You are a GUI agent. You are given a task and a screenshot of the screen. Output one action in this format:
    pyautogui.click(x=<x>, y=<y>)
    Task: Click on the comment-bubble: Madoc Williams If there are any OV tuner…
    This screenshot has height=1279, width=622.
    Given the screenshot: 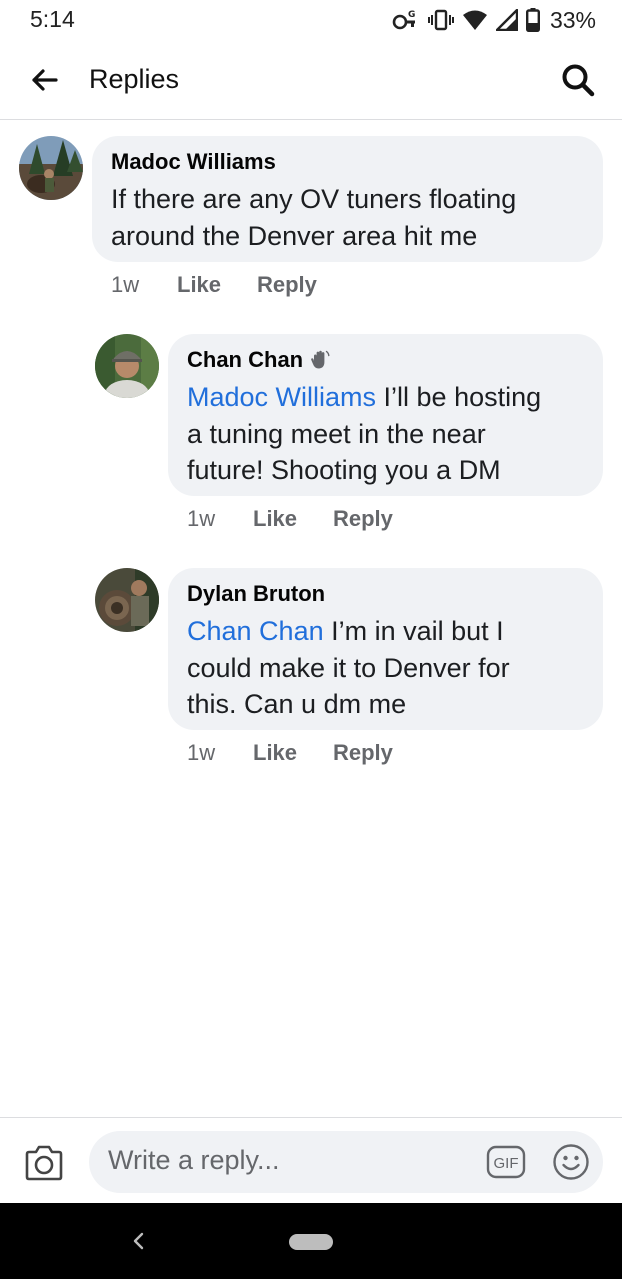 What is the action you would take?
    pyautogui.click(x=347, y=199)
    